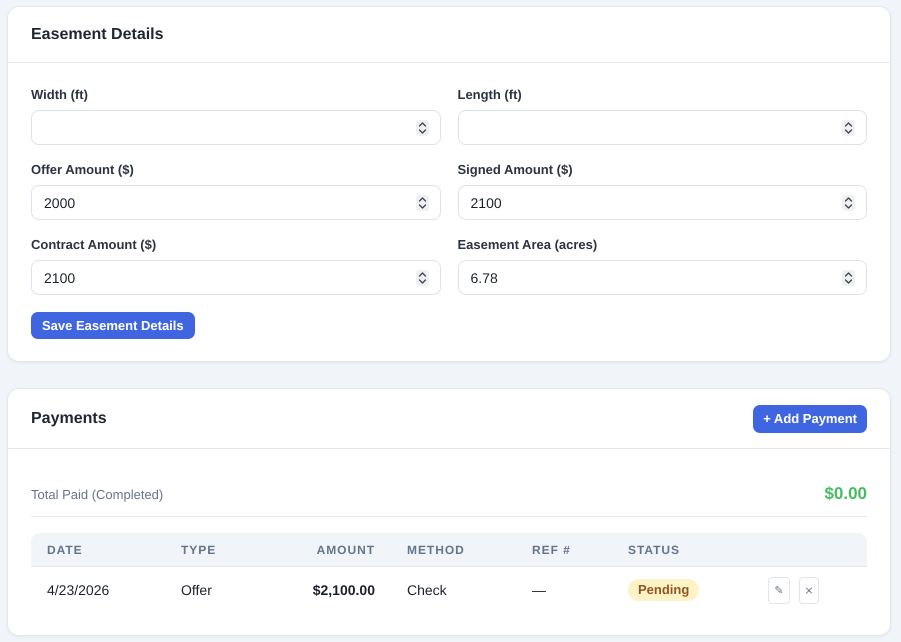 Image resolution: width=901 pixels, height=642 pixels. What do you see at coordinates (809, 590) in the screenshot?
I see `delete-button: ×` at bounding box center [809, 590].